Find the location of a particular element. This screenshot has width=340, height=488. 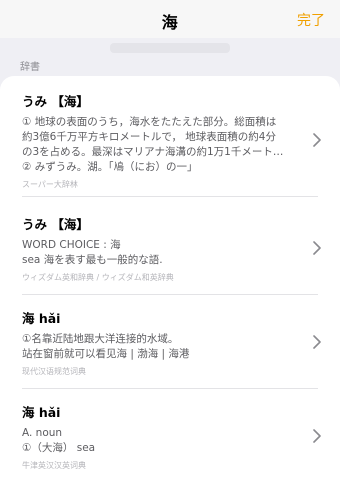

definition-line: 約3億6千万平方キロメートルで， 地球表面積の約4分 is located at coordinates (149, 137).